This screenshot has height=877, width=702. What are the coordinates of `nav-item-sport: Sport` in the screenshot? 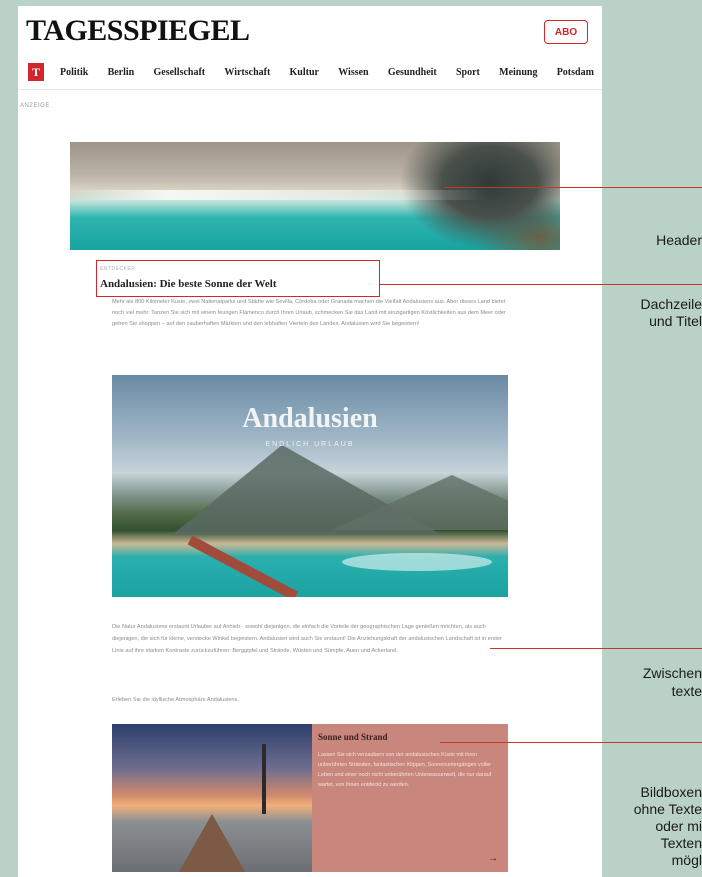 It's located at (468, 72).